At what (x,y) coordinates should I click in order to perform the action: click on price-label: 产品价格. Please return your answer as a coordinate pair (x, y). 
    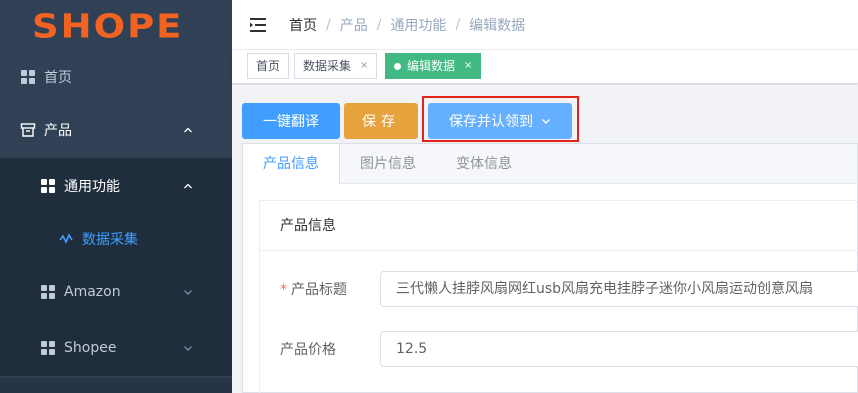
    Looking at the image, I should click on (308, 350).